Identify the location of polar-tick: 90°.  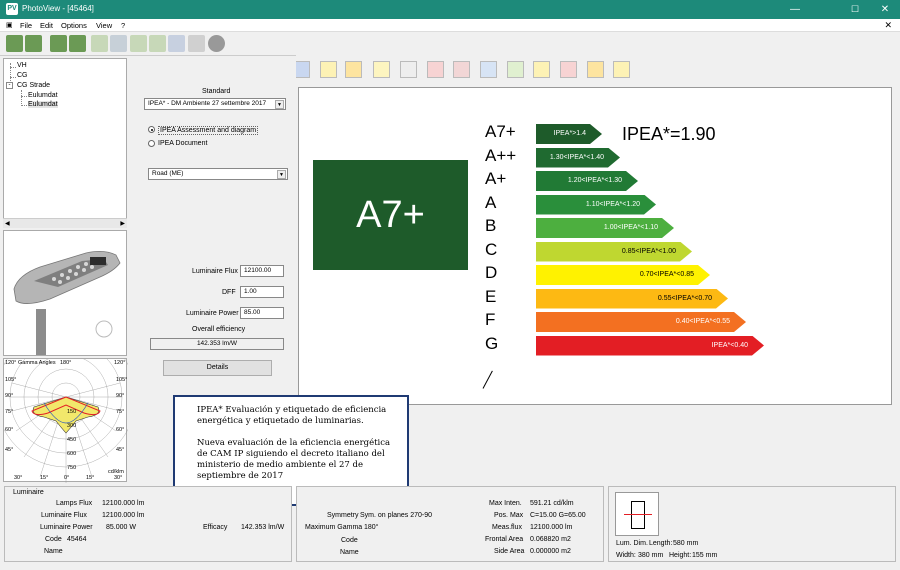
(120, 396).